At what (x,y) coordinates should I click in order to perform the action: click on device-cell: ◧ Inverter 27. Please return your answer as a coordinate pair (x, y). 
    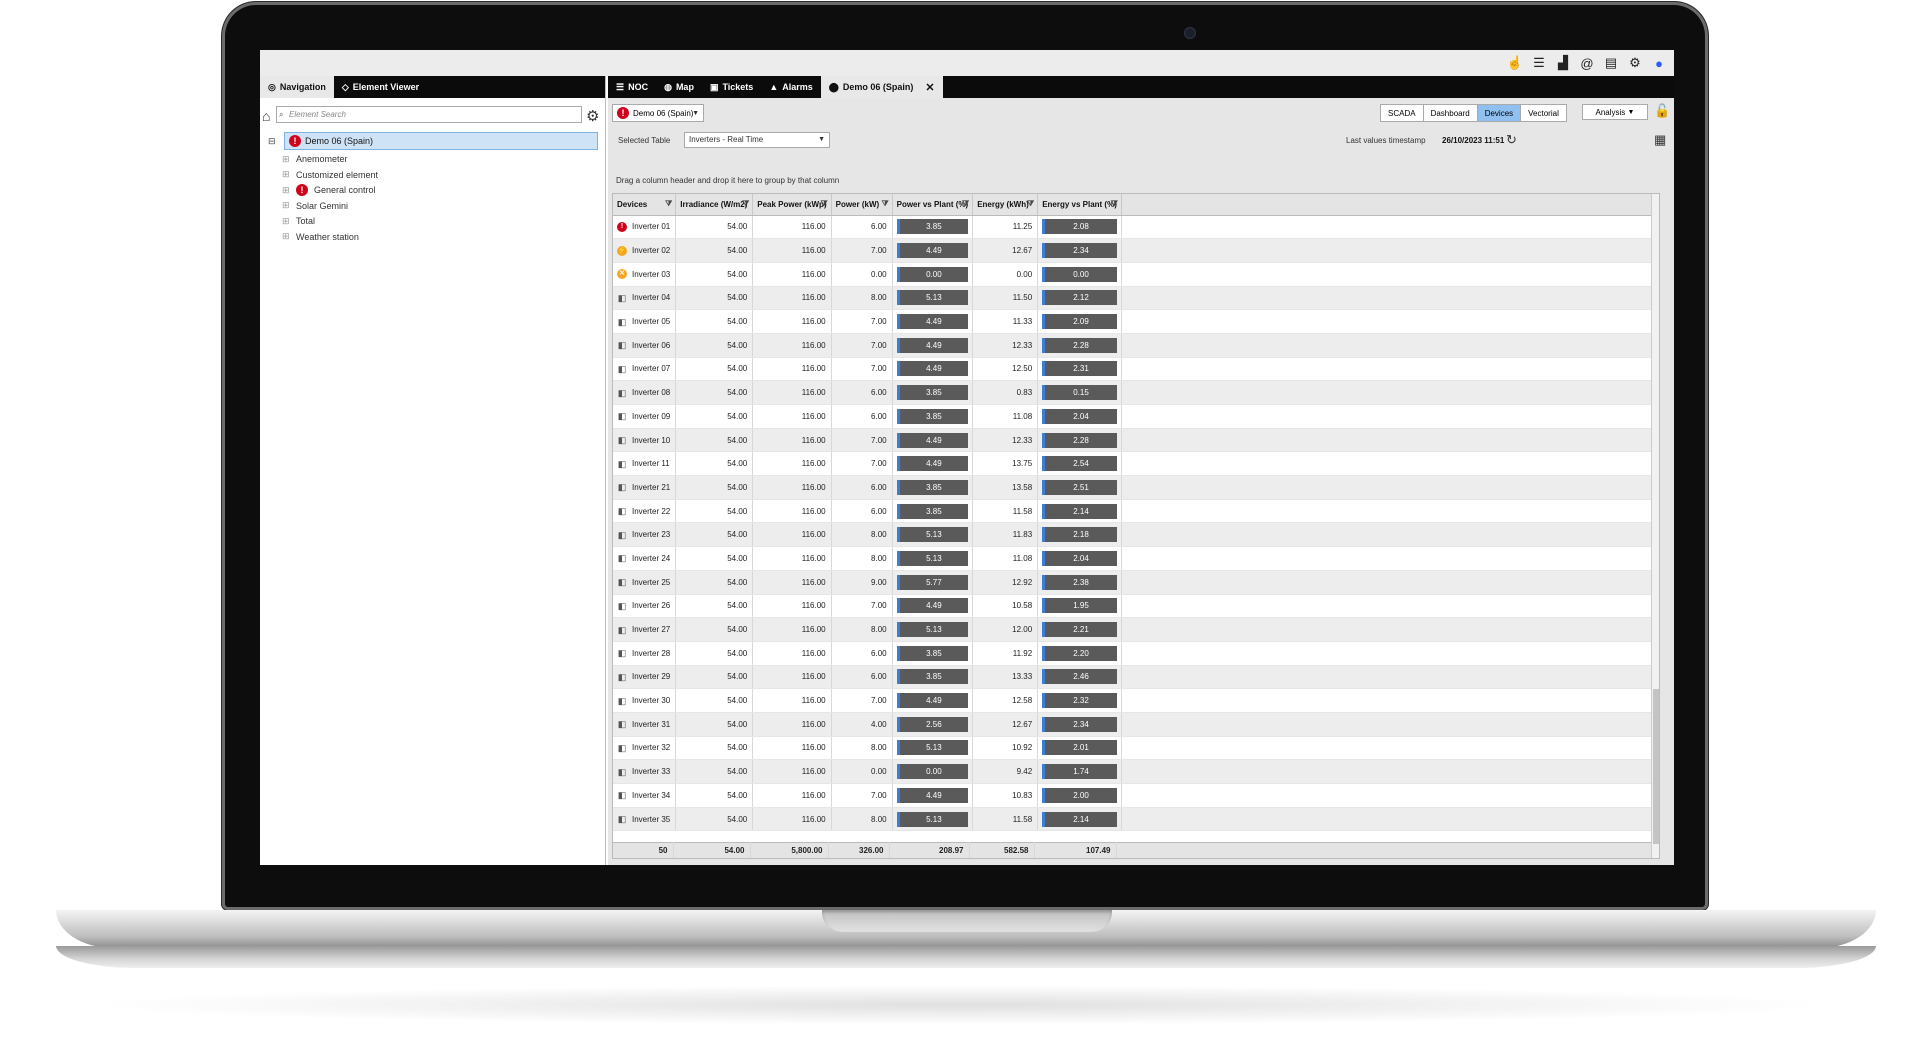
    Looking at the image, I should click on (645, 629).